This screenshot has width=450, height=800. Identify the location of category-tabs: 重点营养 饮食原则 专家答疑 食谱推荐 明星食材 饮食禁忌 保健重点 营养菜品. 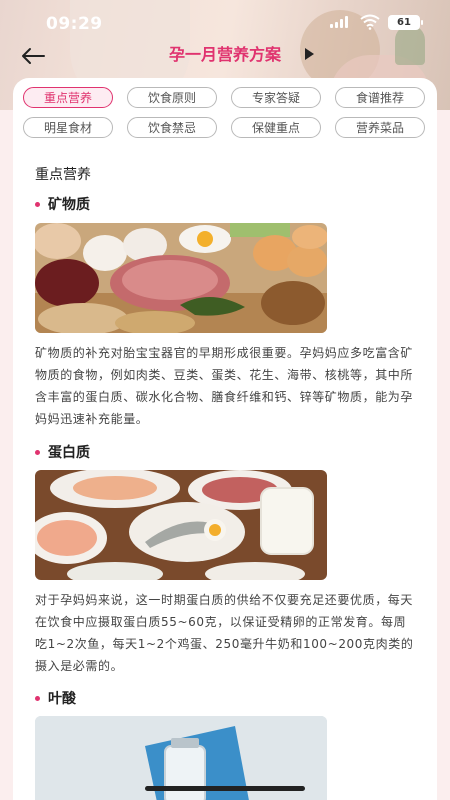
(225, 112).